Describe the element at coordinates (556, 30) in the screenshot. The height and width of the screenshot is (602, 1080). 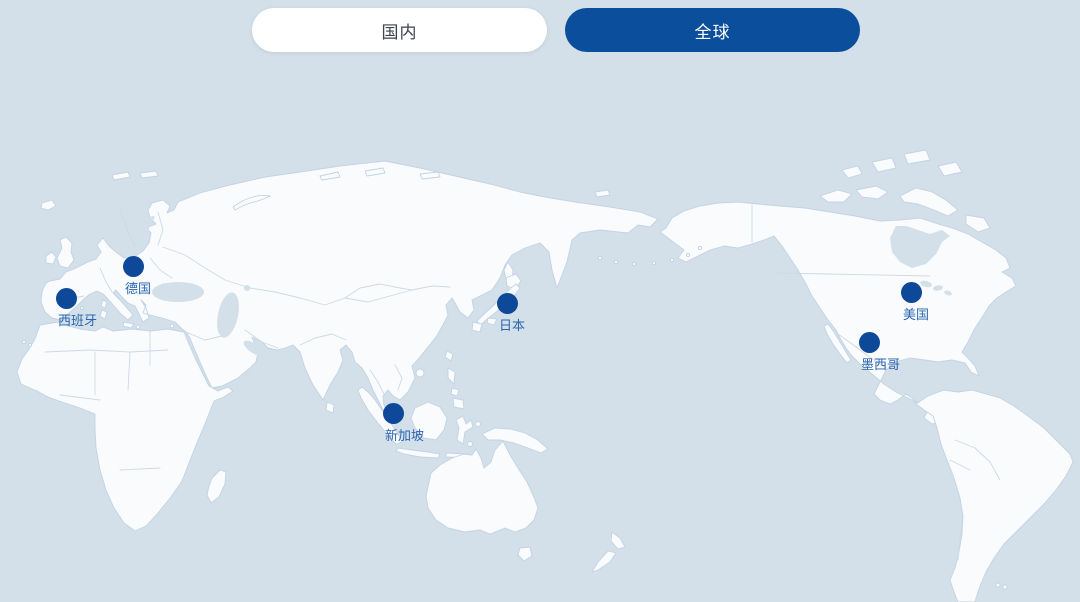
I see `map-scope-toggle: 国内 全球` at that location.